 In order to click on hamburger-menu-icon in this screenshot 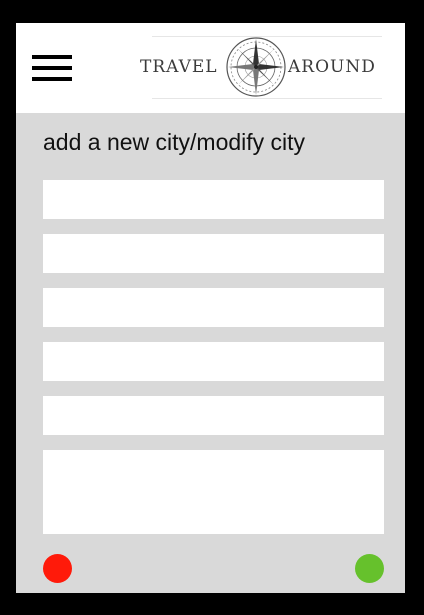, I will do `click(52, 68)`.